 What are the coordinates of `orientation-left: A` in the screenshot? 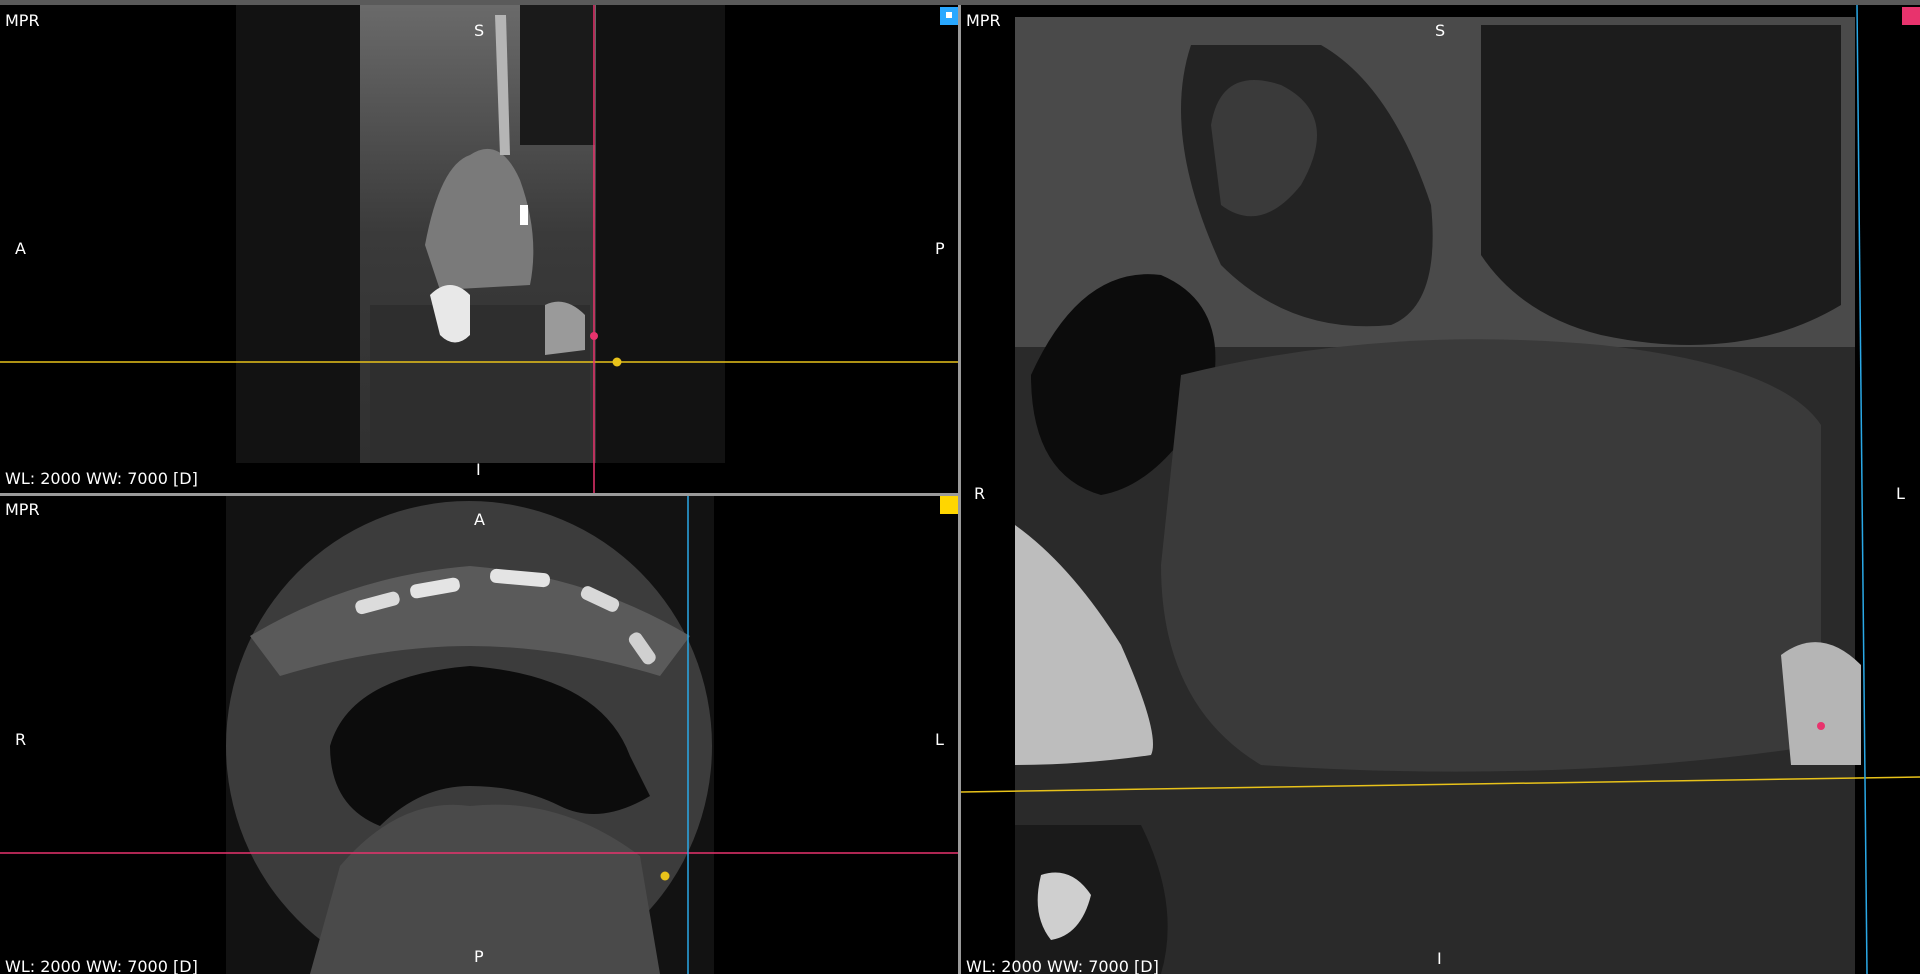 It's located at (20, 248).